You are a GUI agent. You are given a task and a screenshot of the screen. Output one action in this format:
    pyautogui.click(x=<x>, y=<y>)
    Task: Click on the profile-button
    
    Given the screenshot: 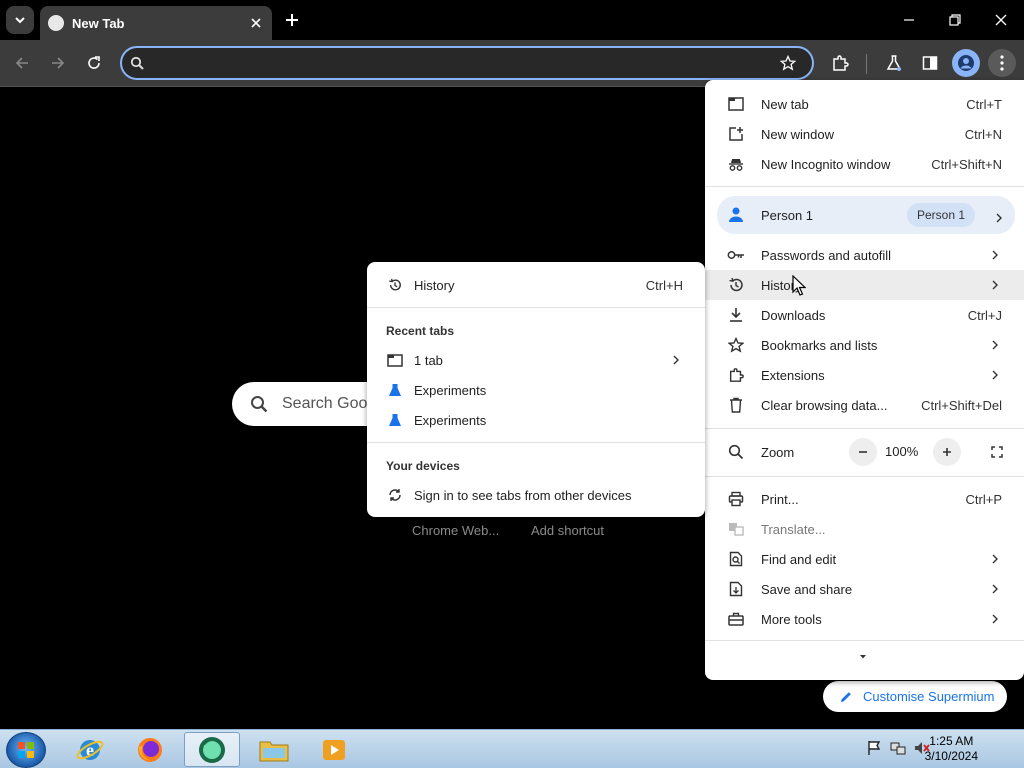 What is the action you would take?
    pyautogui.click(x=966, y=63)
    